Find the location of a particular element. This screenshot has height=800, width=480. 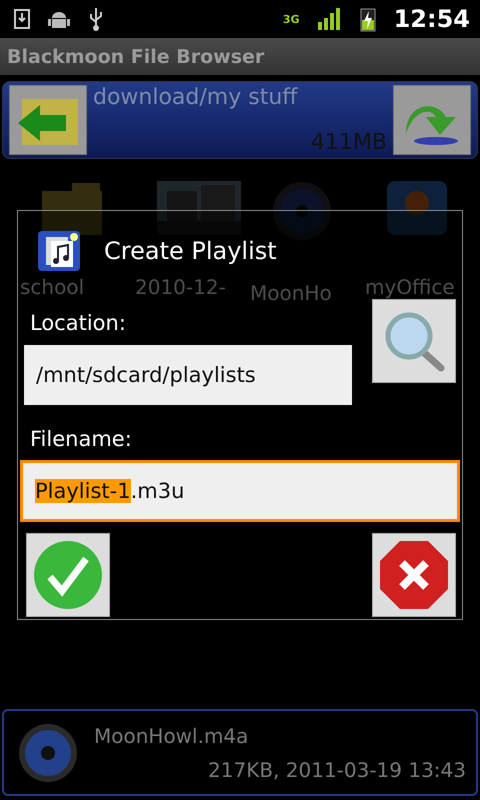

check-icon is located at coordinates (68, 575).